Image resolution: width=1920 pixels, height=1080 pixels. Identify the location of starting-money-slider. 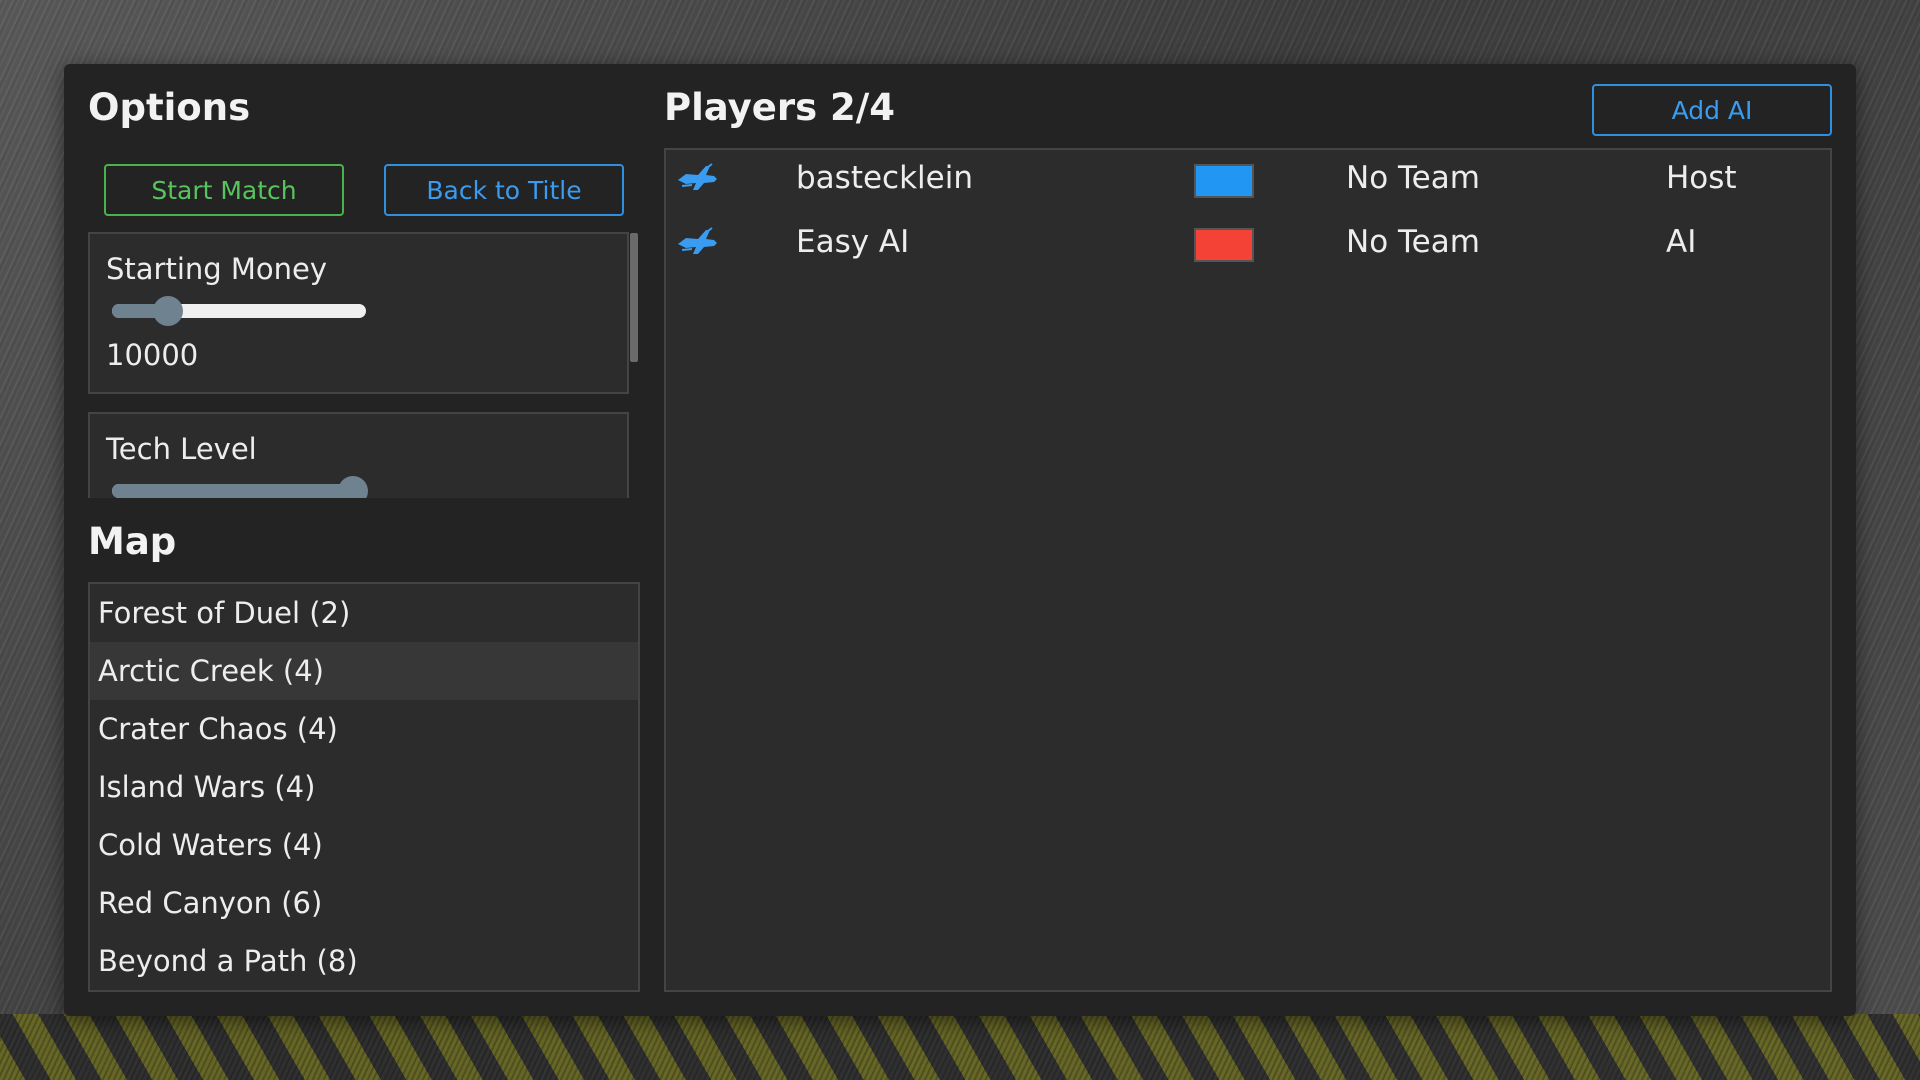
(239, 311).